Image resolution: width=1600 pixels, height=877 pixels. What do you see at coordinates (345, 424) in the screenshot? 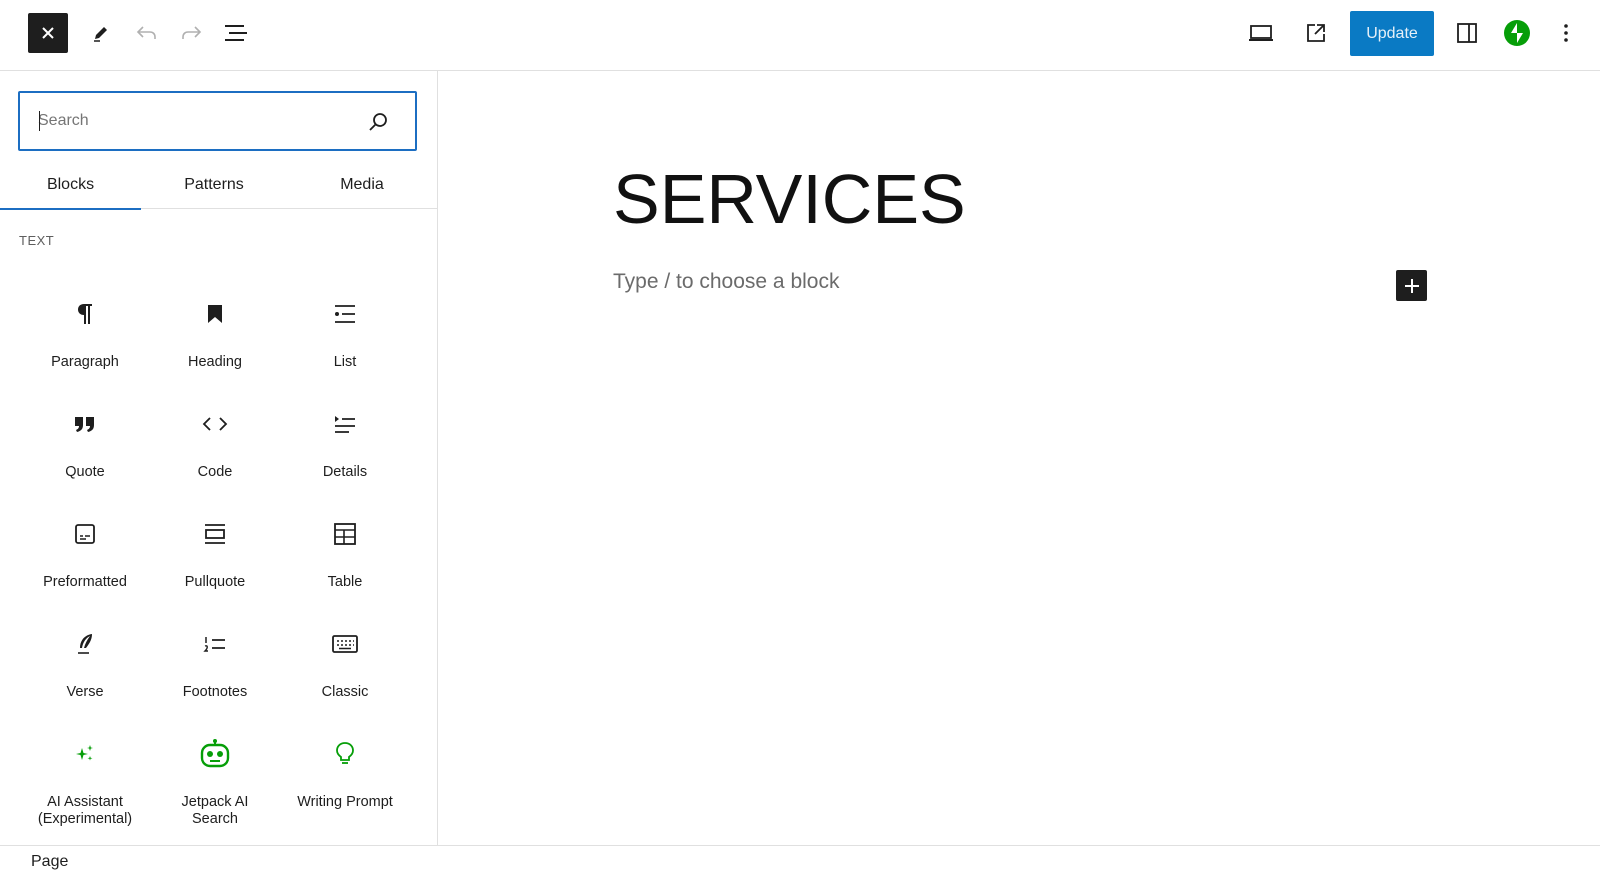
I see `details-icon` at bounding box center [345, 424].